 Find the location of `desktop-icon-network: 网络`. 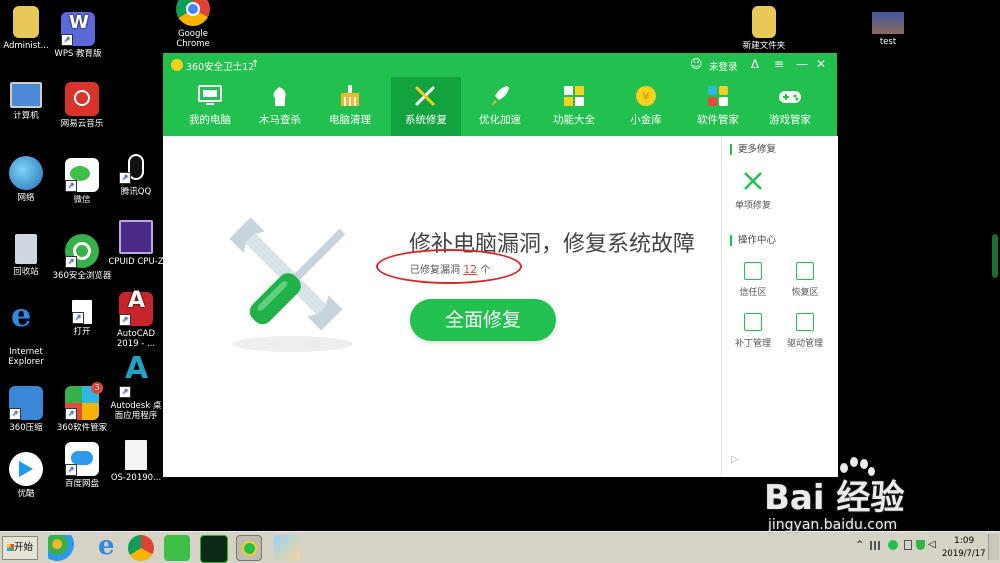

desktop-icon-network: 网络 is located at coordinates (28, 179).